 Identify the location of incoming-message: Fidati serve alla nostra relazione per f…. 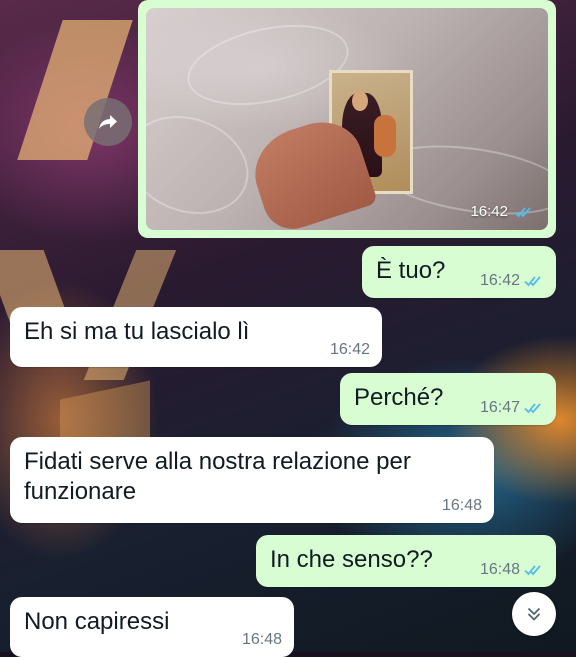
(252, 480).